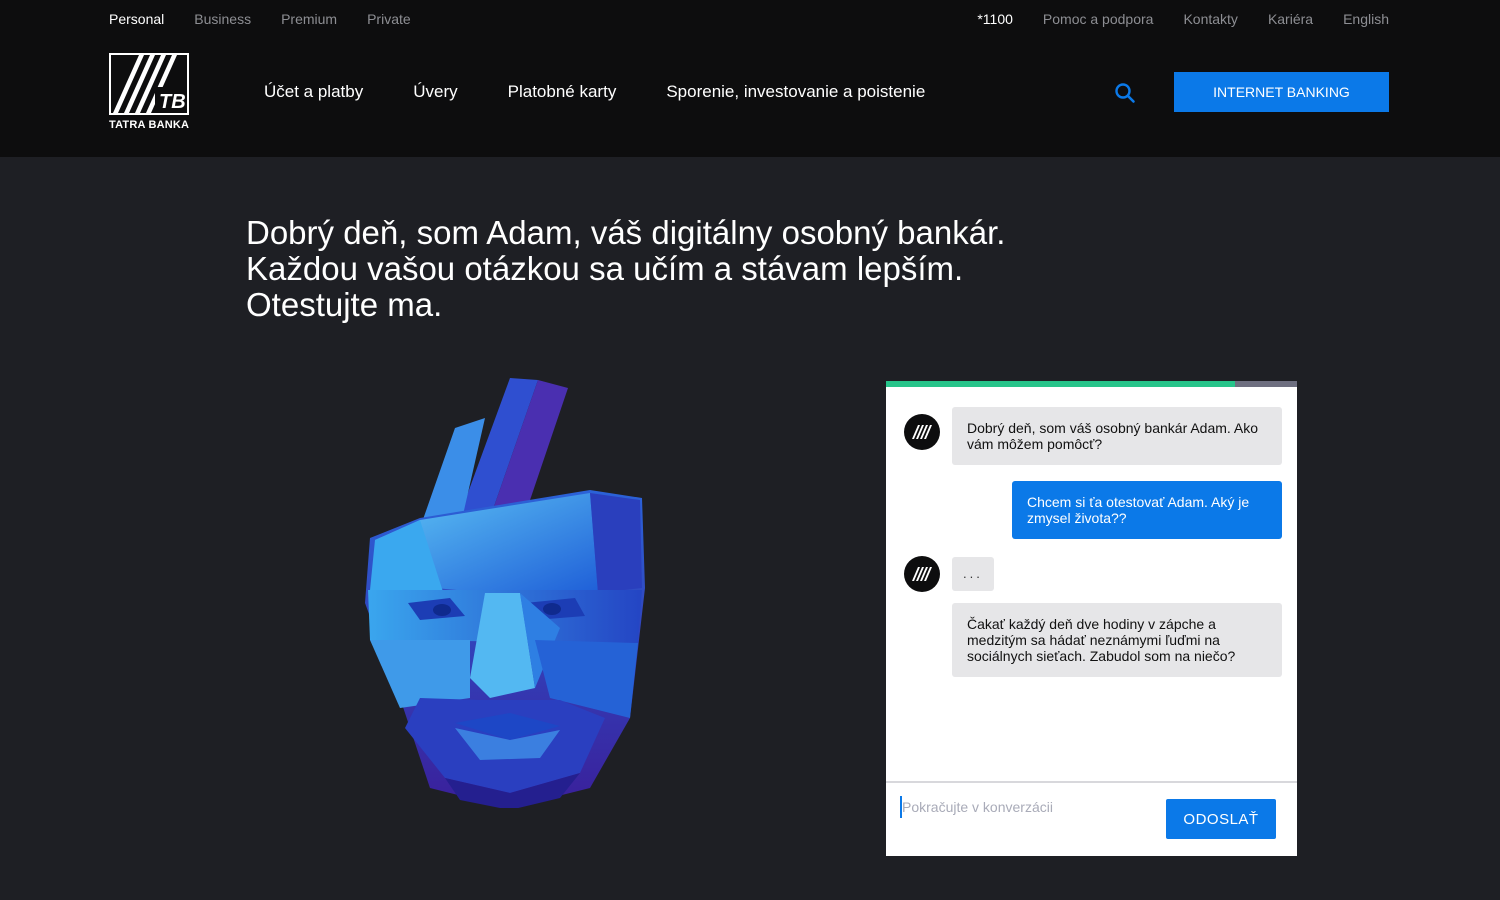 The height and width of the screenshot is (900, 1500). Describe the element at coordinates (222, 19) in the screenshot. I see `segment-business: Business` at that location.